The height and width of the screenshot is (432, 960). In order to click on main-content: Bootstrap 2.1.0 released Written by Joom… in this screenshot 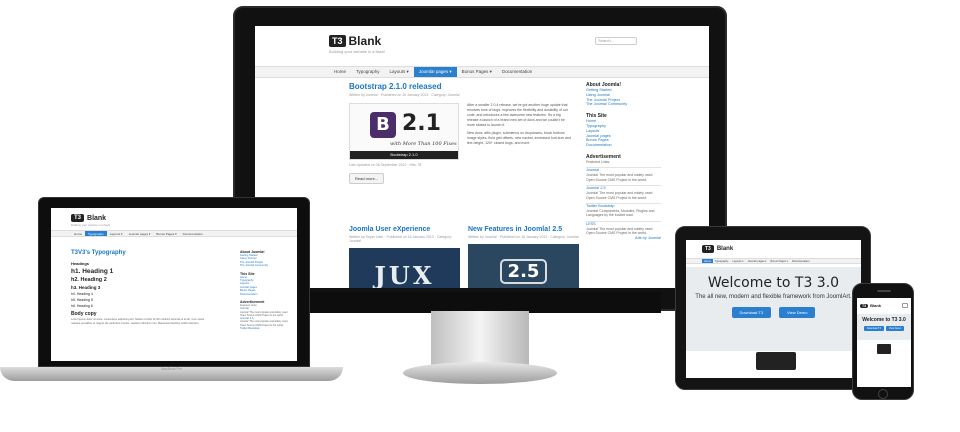, I will do `click(461, 133)`.